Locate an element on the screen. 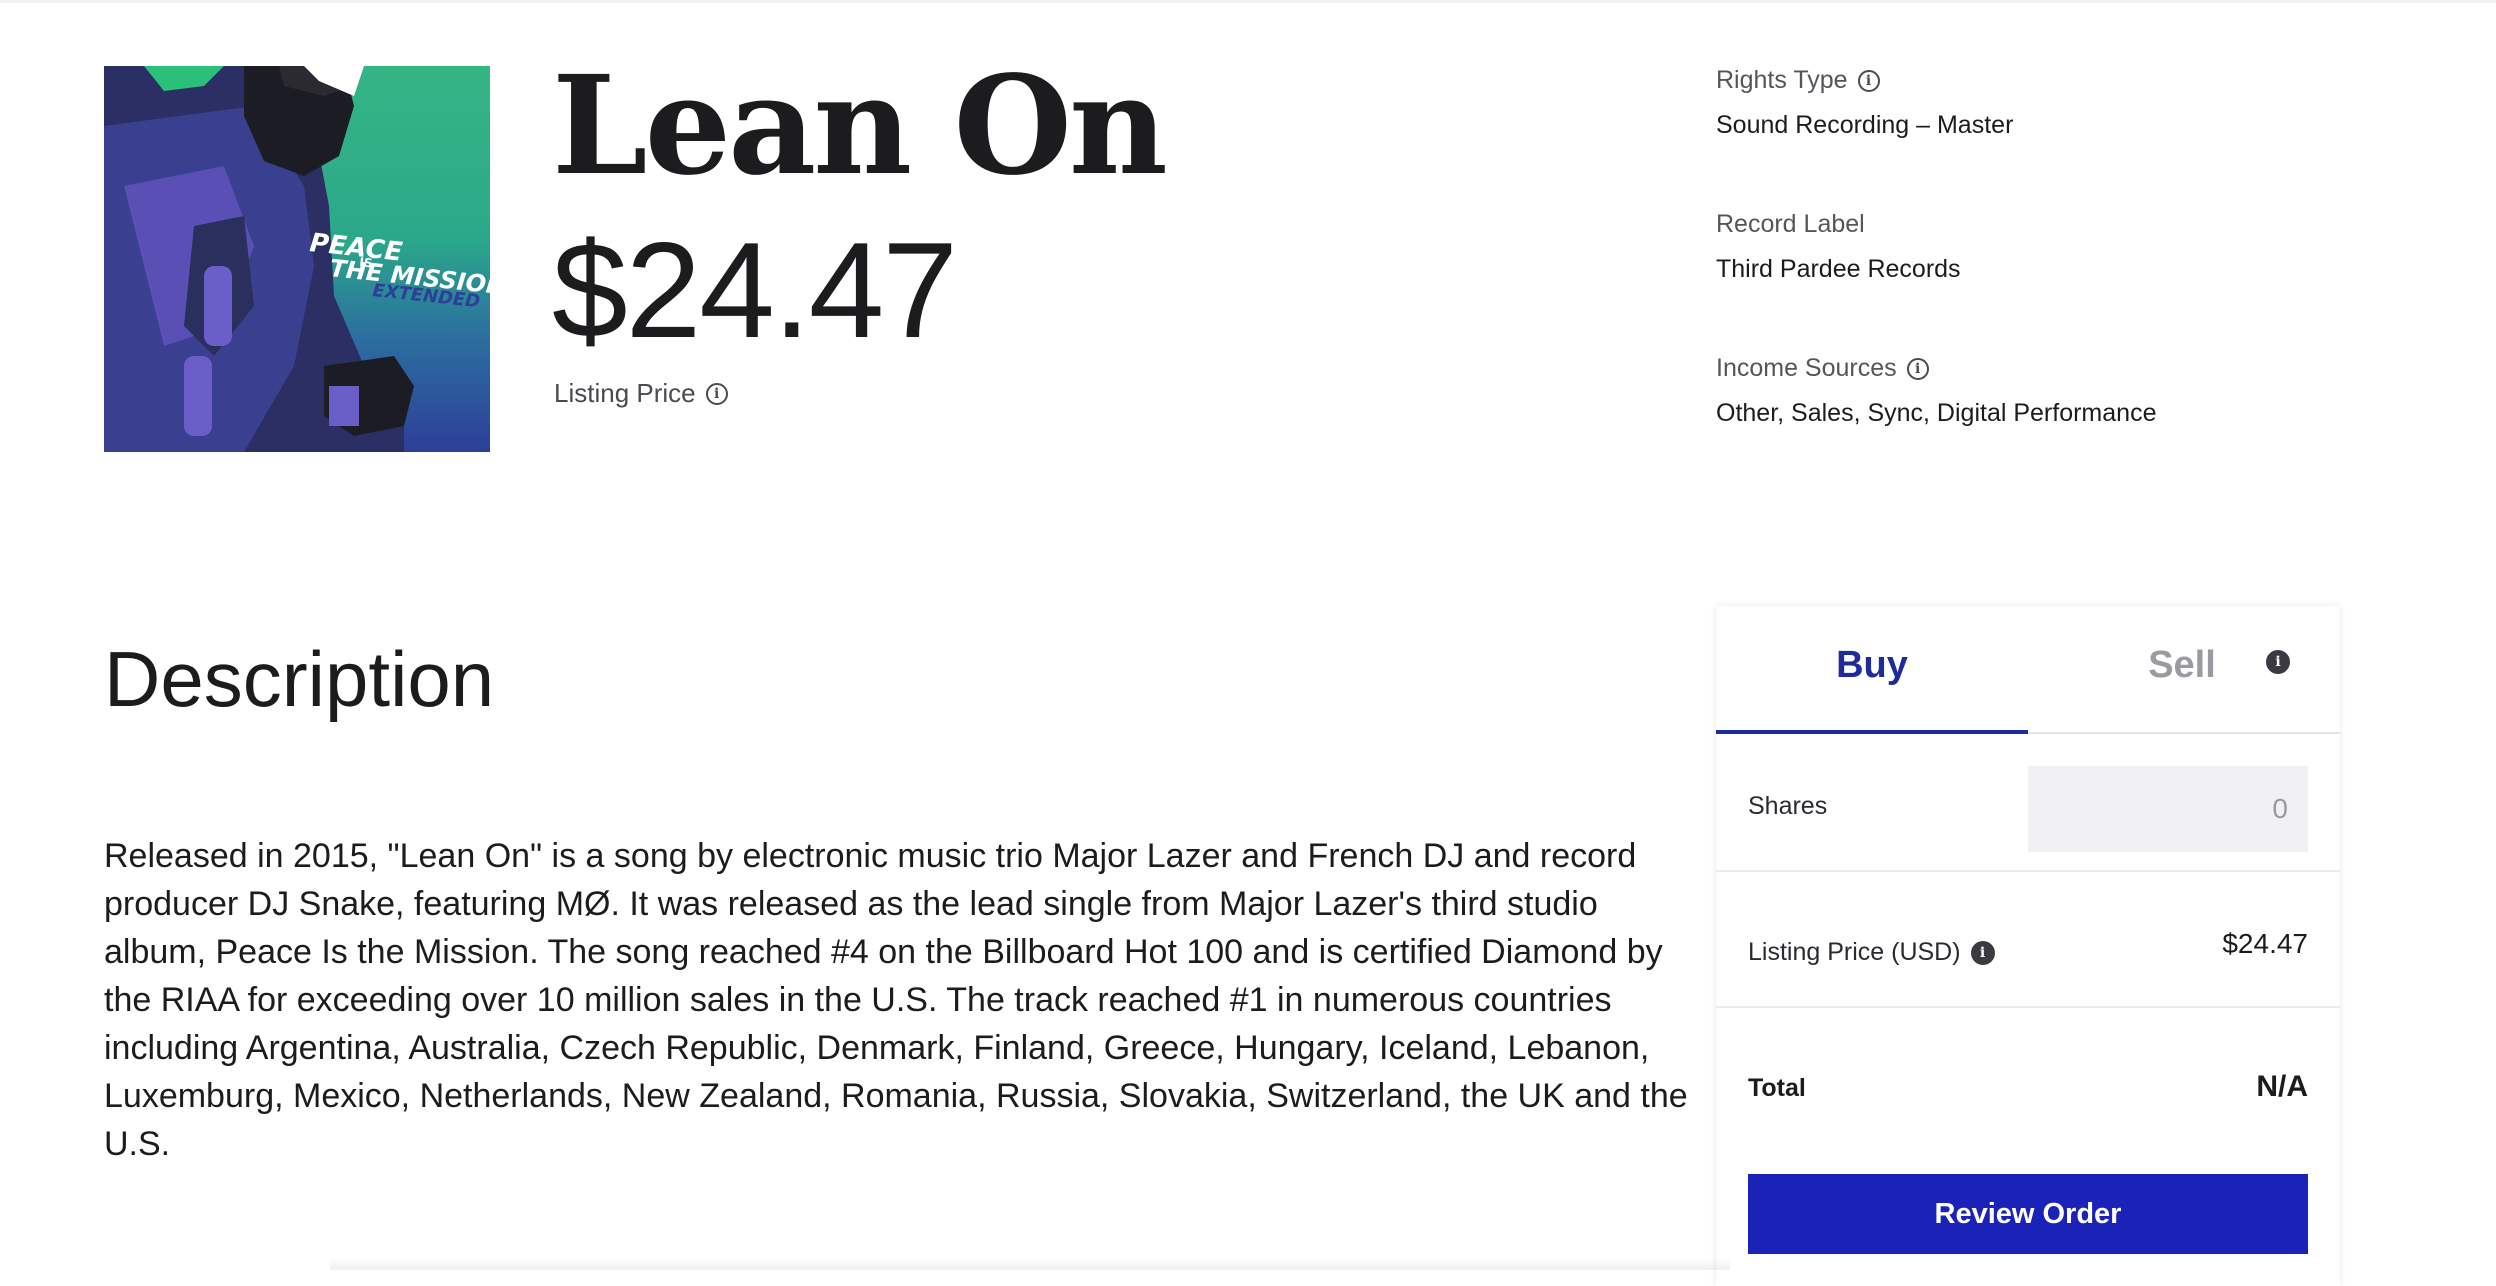 This screenshot has width=2496, height=1286. total-value: N/A is located at coordinates (2282, 1086).